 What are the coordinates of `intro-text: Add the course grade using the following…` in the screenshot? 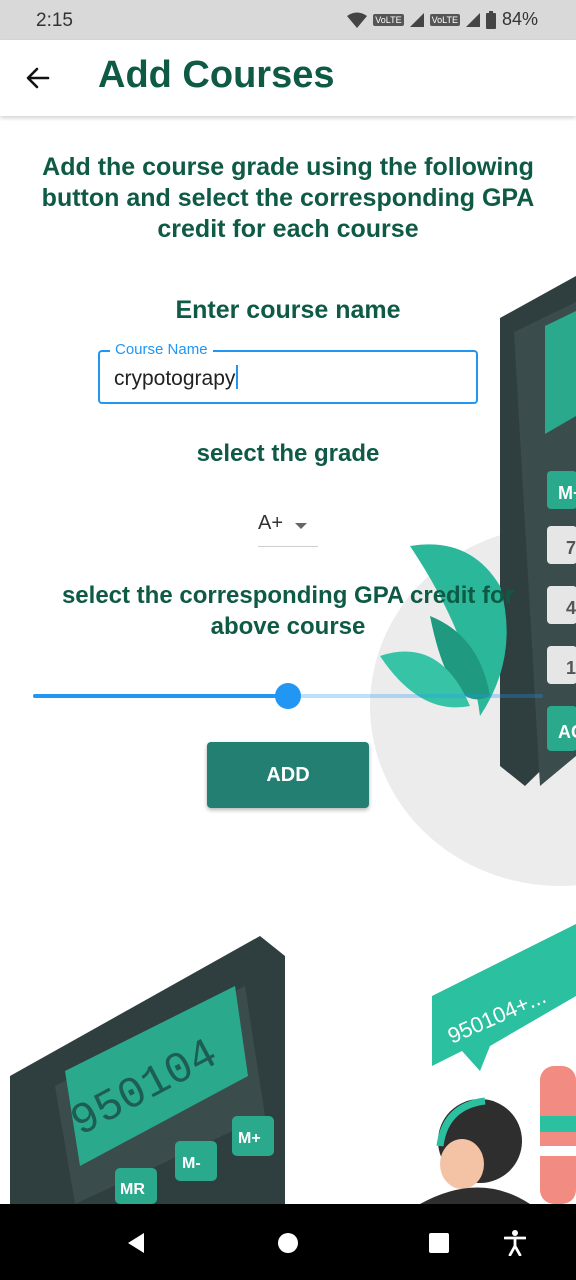 It's located at (288, 198).